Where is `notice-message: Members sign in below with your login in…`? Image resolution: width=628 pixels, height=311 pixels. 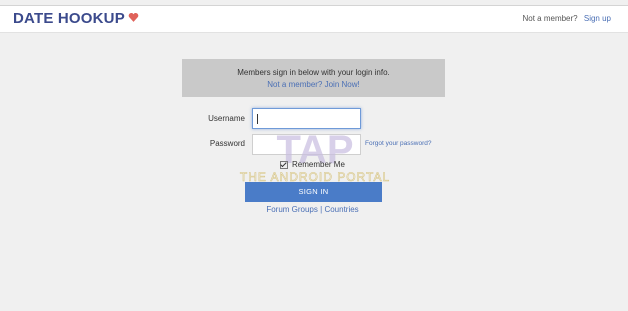 notice-message: Members sign in below with your login in… is located at coordinates (313, 72).